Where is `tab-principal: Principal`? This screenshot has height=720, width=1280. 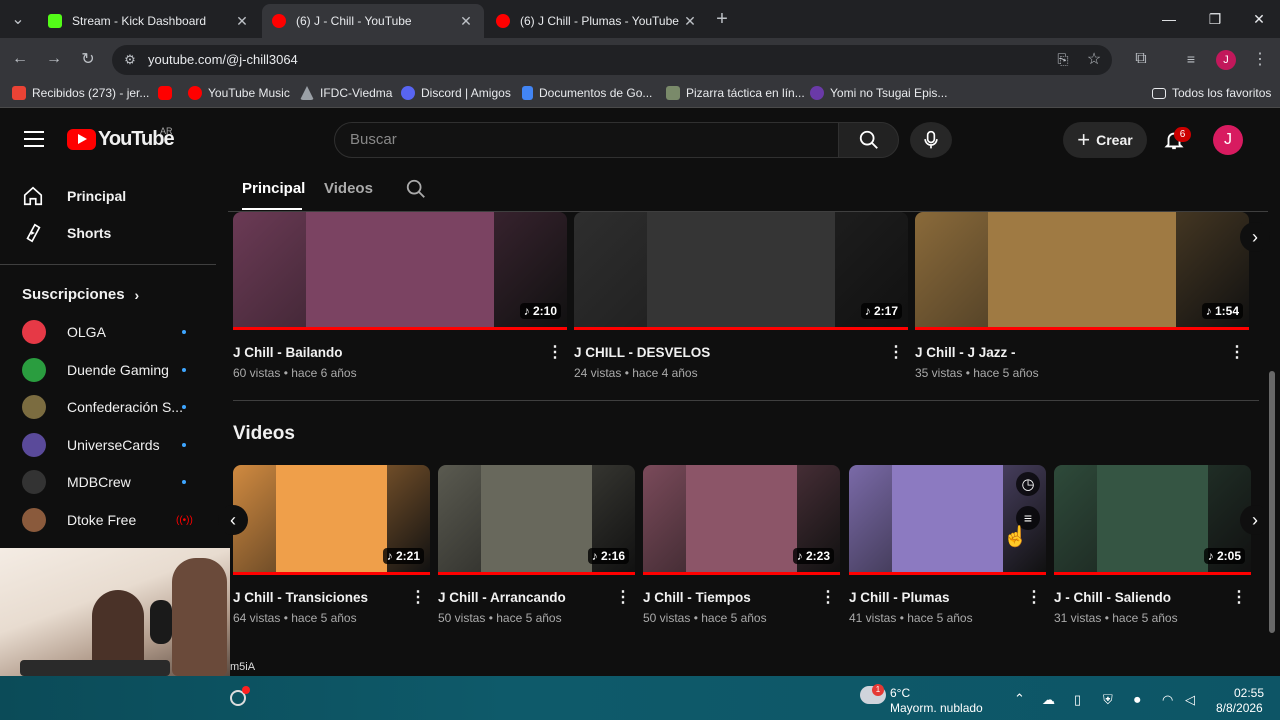 tab-principal: Principal is located at coordinates (273, 188).